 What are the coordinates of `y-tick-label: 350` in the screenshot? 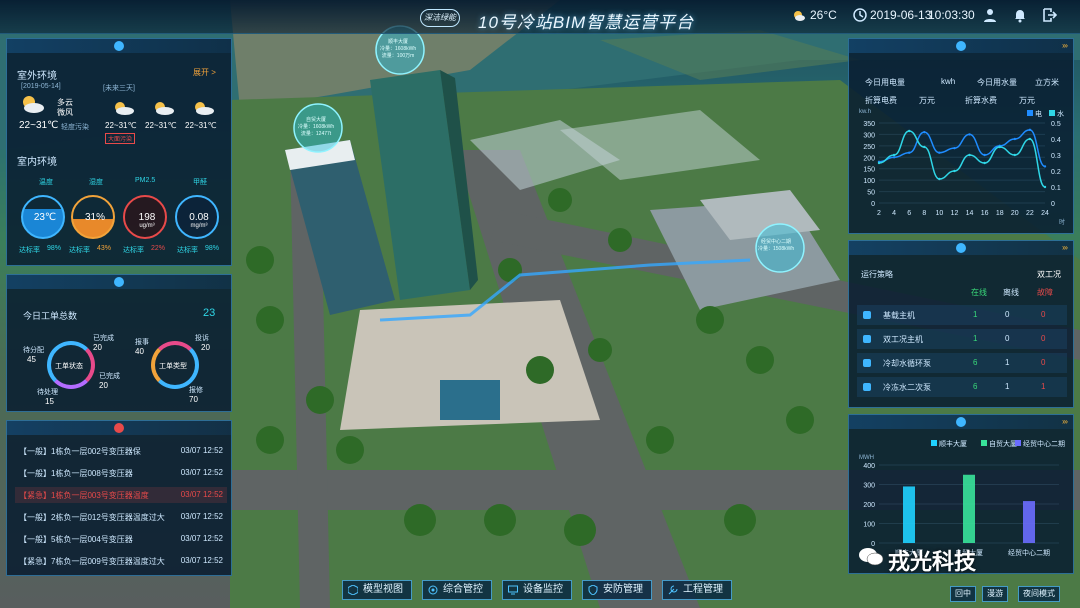 It's located at (869, 124).